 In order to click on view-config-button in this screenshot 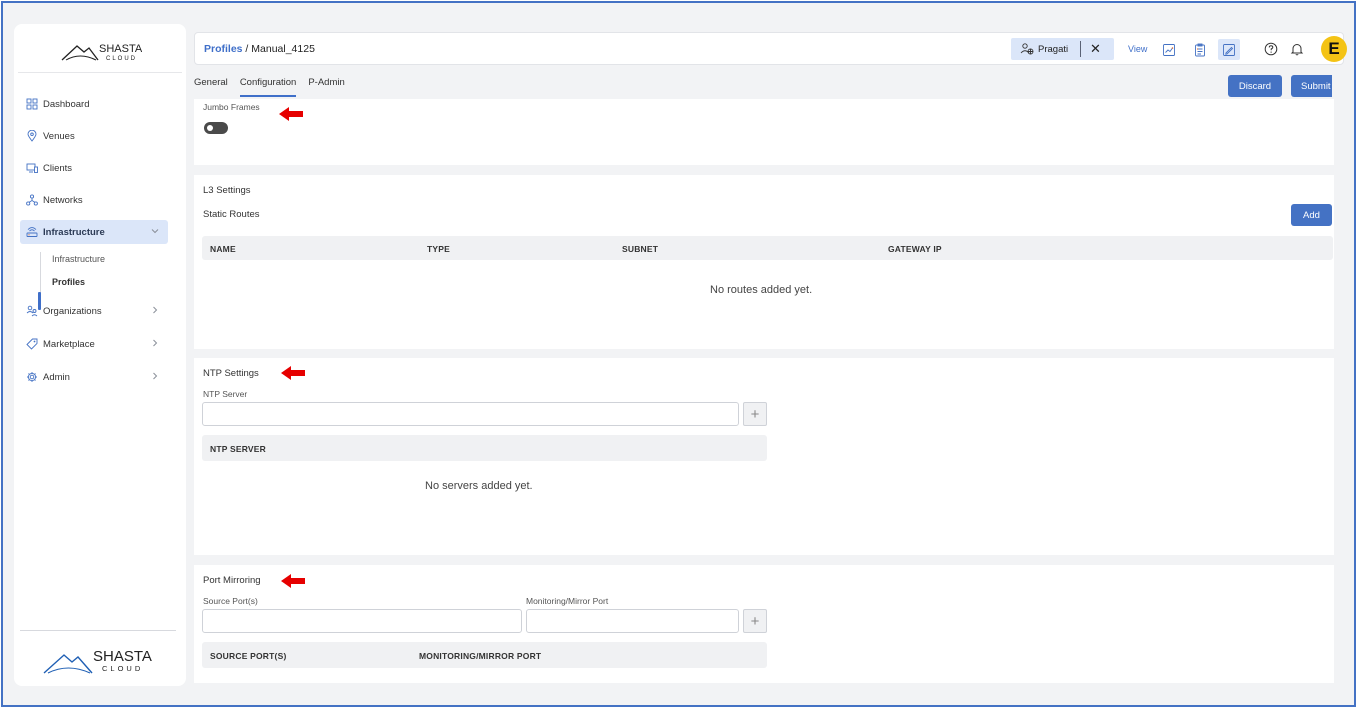, I will do `click(1229, 49)`.